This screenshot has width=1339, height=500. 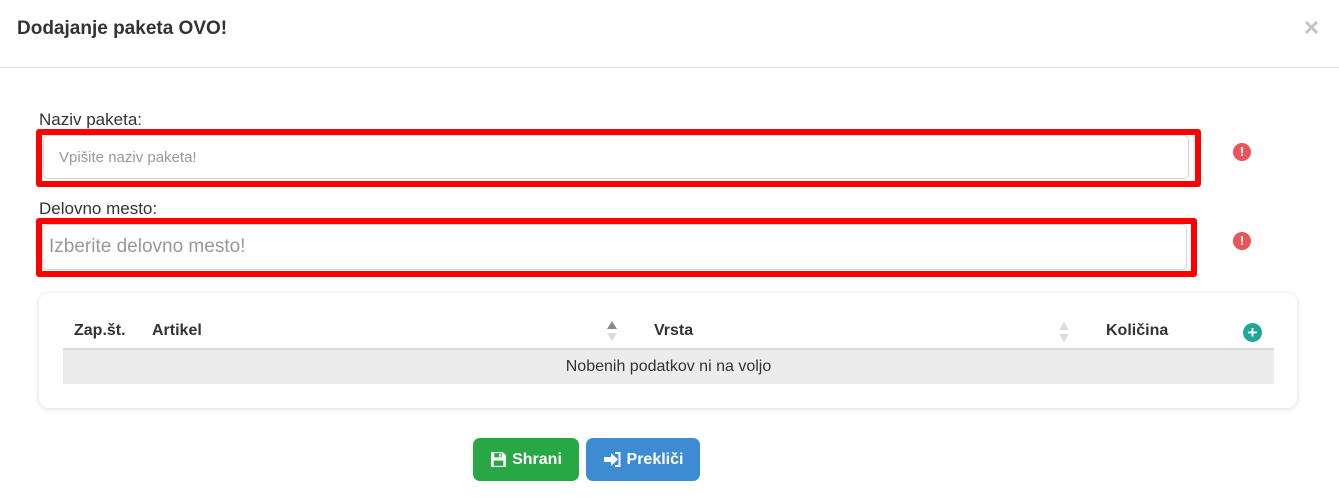 What do you see at coordinates (669, 34) in the screenshot?
I see `modal-header: Dodajanje paketa OVO! ×` at bounding box center [669, 34].